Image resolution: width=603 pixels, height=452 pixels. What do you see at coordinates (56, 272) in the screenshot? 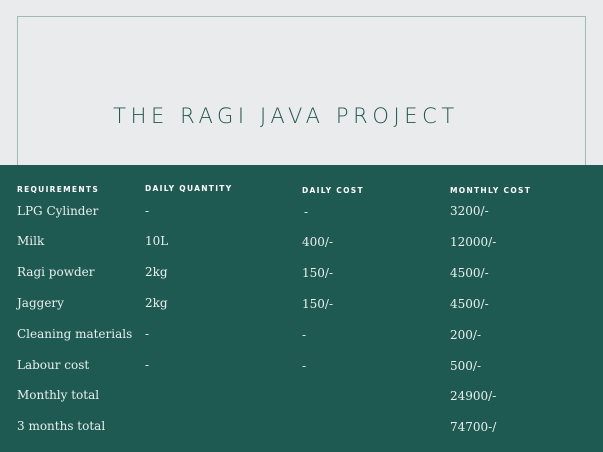
I see `table-cell-requirement: Ragi powder` at bounding box center [56, 272].